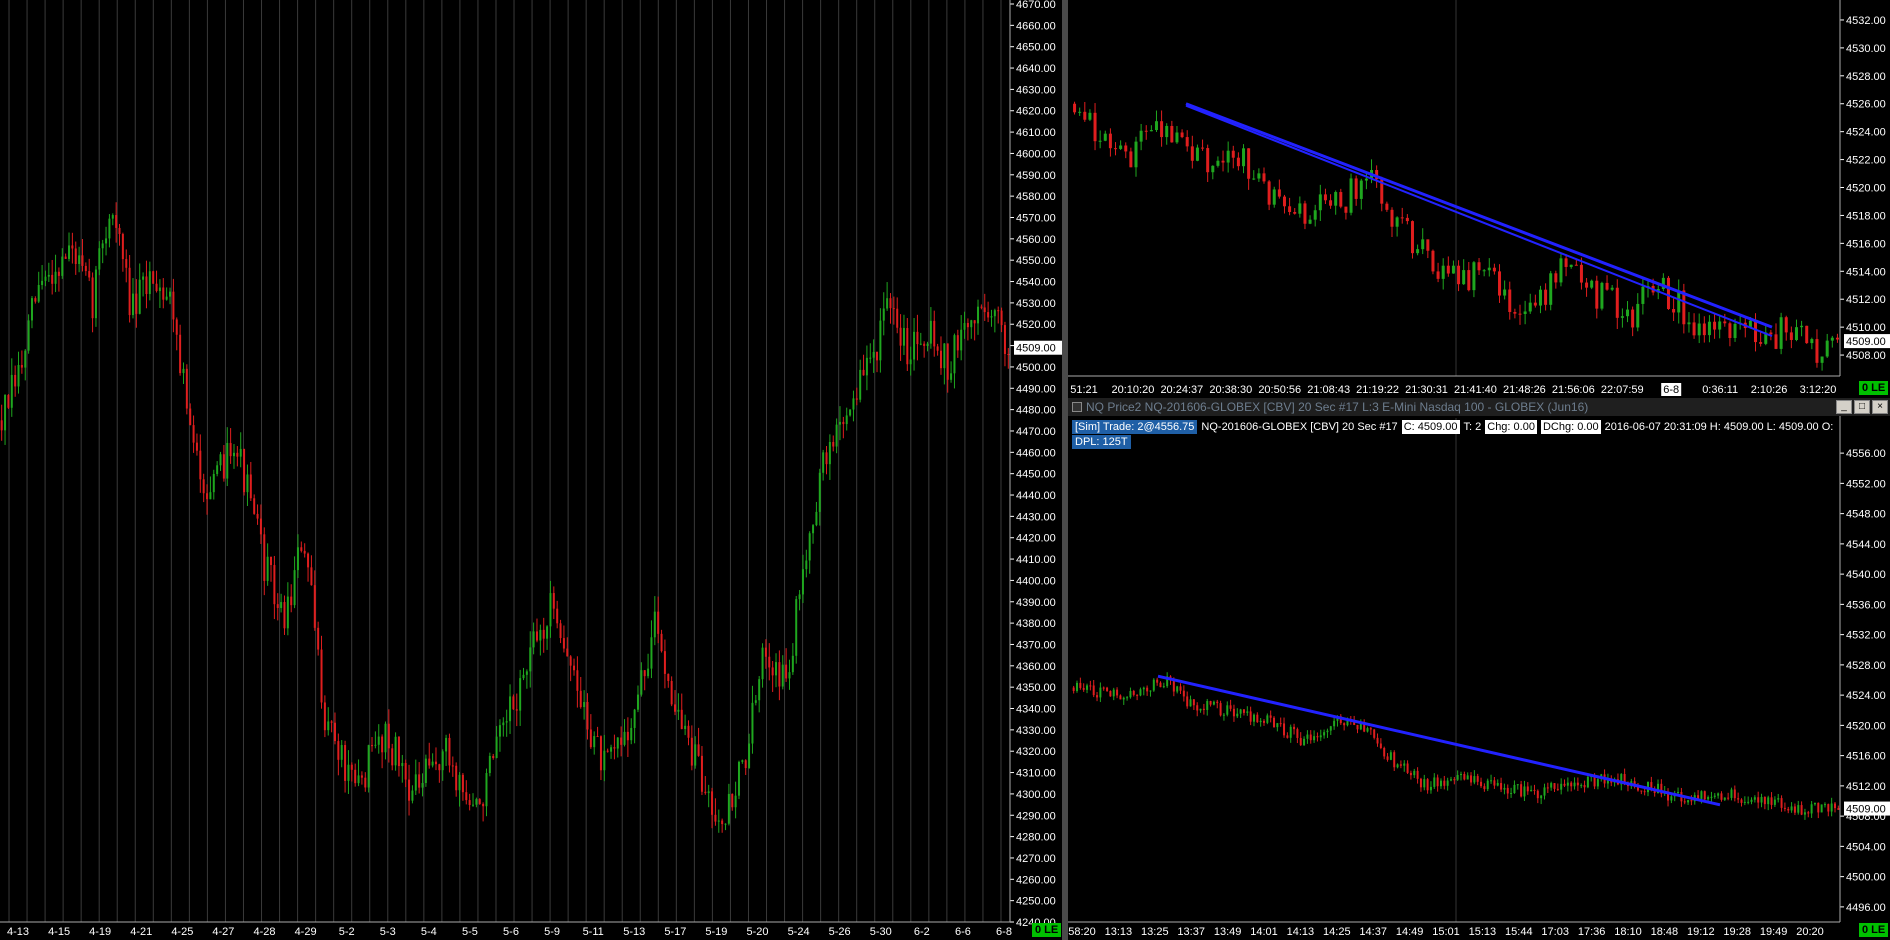 Image resolution: width=1890 pixels, height=940 pixels. Describe the element at coordinates (306, 932) in the screenshot. I see `x-tick-label: 4-29` at that location.